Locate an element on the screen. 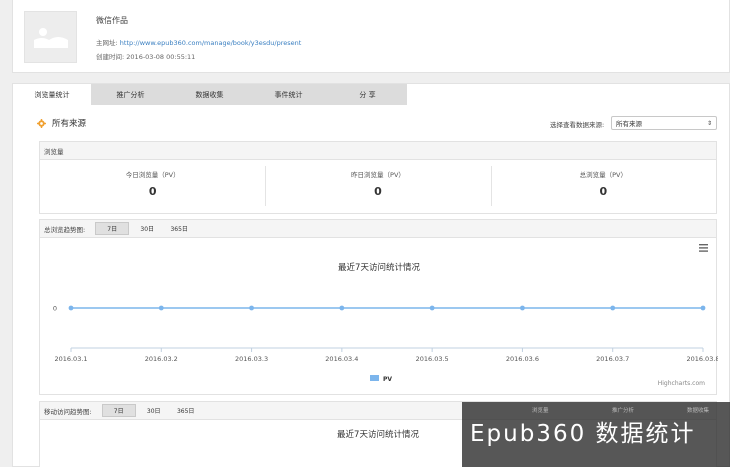 This screenshot has height=467, width=730. chart-menu-icon is located at coordinates (703, 248).